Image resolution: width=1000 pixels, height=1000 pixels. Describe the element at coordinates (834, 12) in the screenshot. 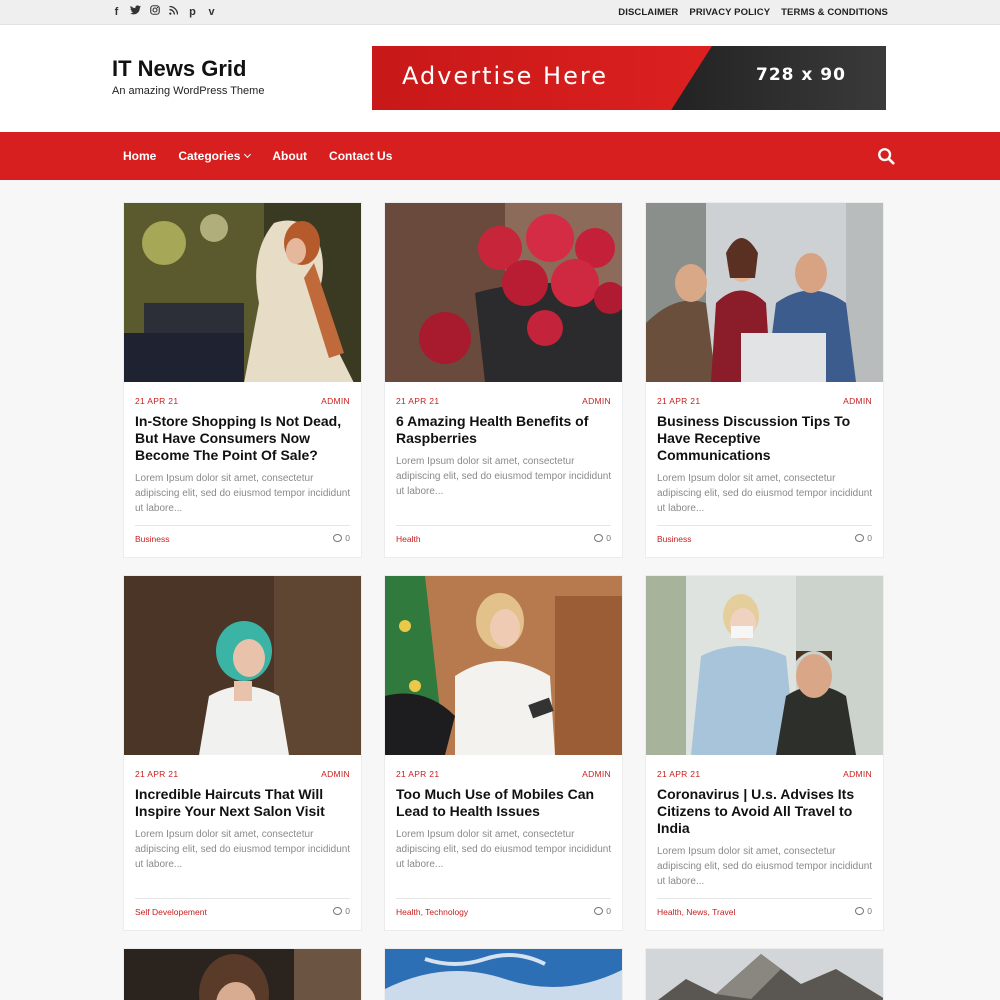

I see `terms-link: TERMS & CONDITIONS` at that location.